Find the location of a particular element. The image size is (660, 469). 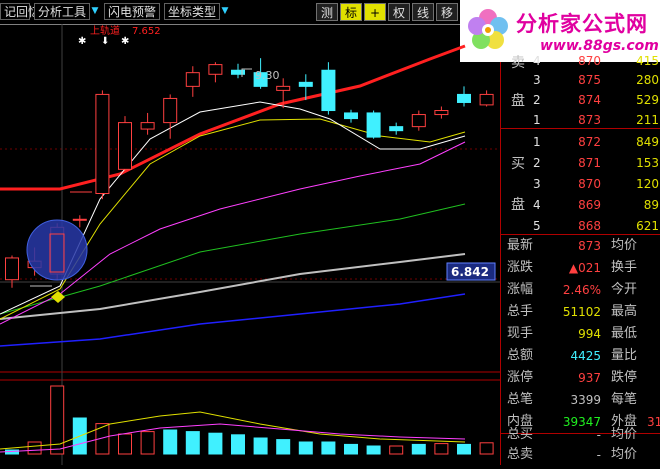

order-level: 1 is located at coordinates (537, 142).